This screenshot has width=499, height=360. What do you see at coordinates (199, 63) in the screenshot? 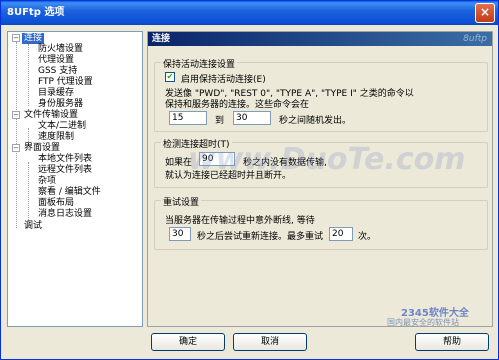
I see `keepalive-group-title: 保持活动连接设置` at bounding box center [199, 63].